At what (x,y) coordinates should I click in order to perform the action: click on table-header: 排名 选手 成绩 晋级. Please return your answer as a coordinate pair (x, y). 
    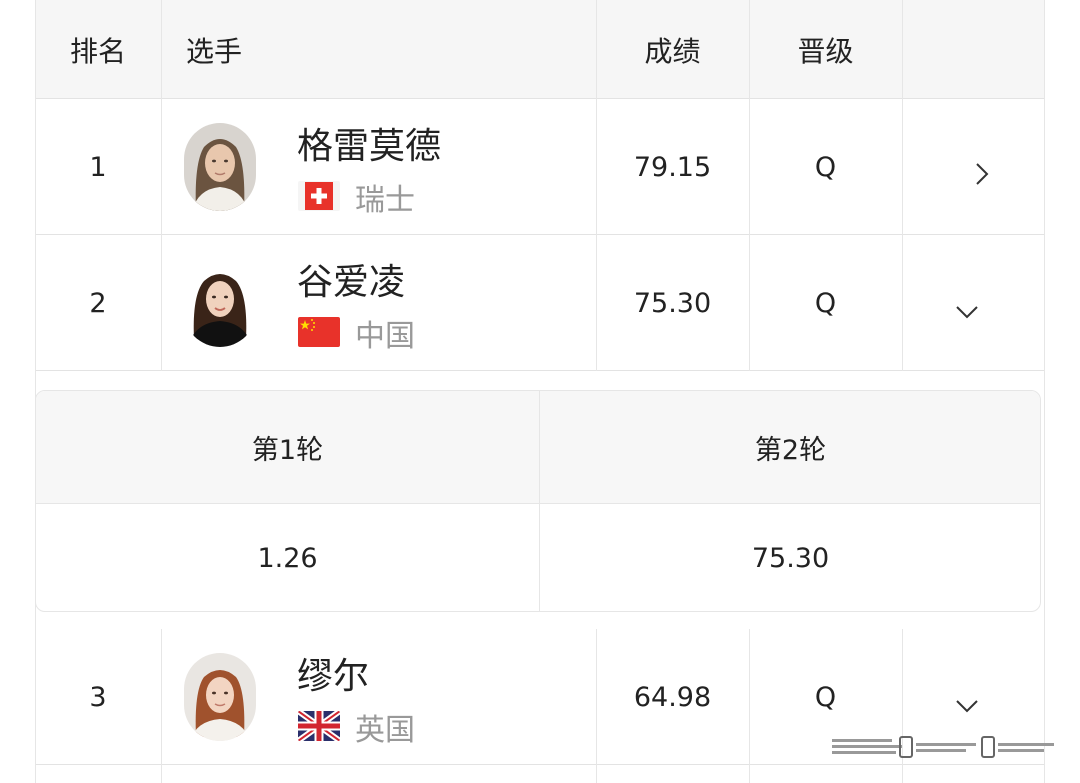
    Looking at the image, I should click on (540, 49).